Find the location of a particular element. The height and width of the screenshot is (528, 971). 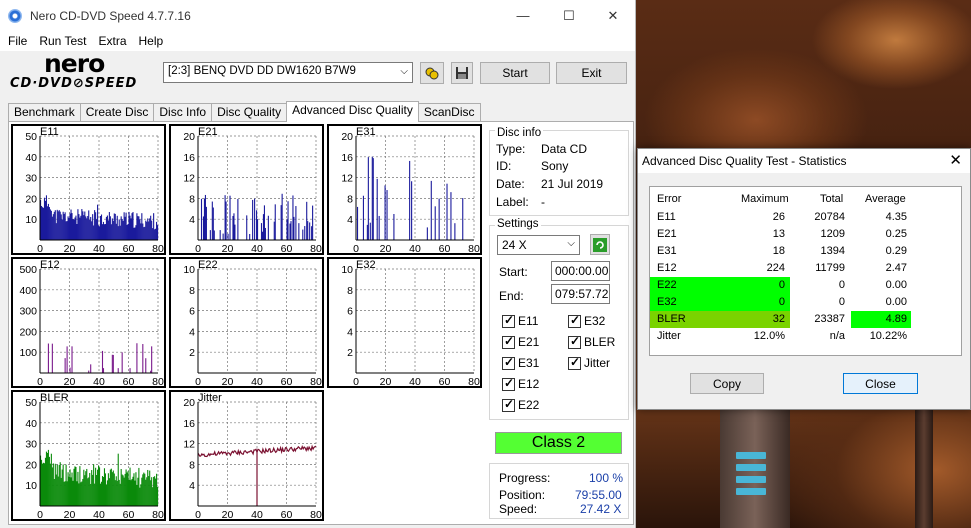

menu-file: File is located at coordinates (17, 41).